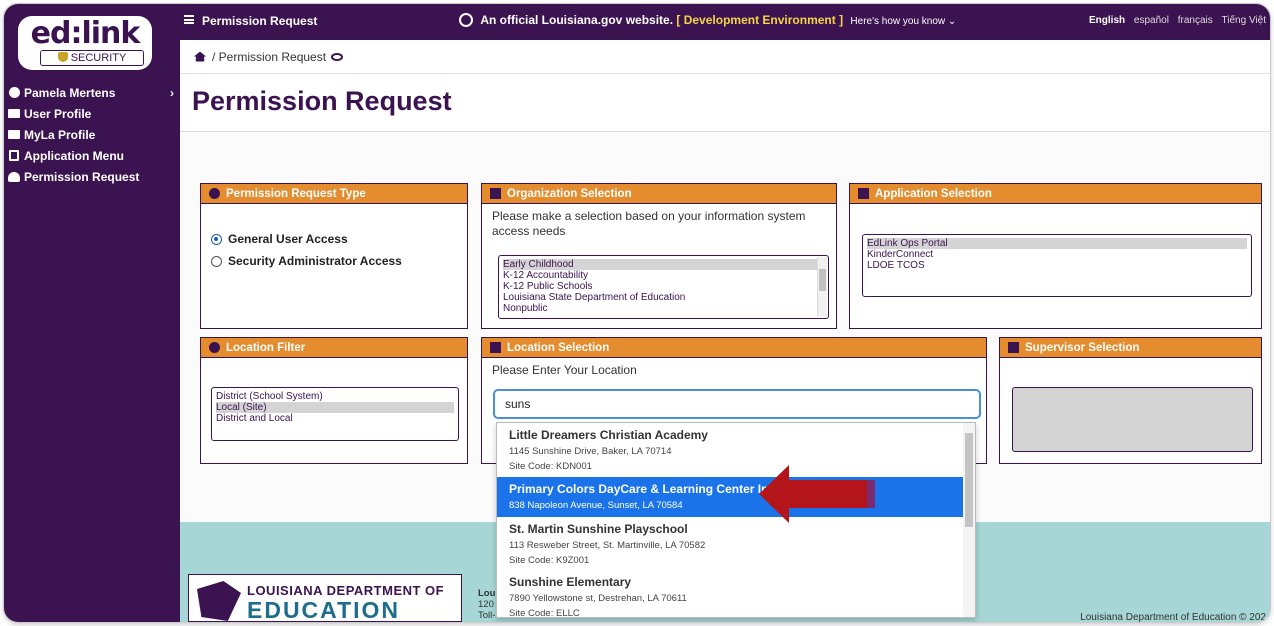 Image resolution: width=1274 pixels, height=626 pixels. What do you see at coordinates (62, 57) in the screenshot?
I see `shield-icon` at bounding box center [62, 57].